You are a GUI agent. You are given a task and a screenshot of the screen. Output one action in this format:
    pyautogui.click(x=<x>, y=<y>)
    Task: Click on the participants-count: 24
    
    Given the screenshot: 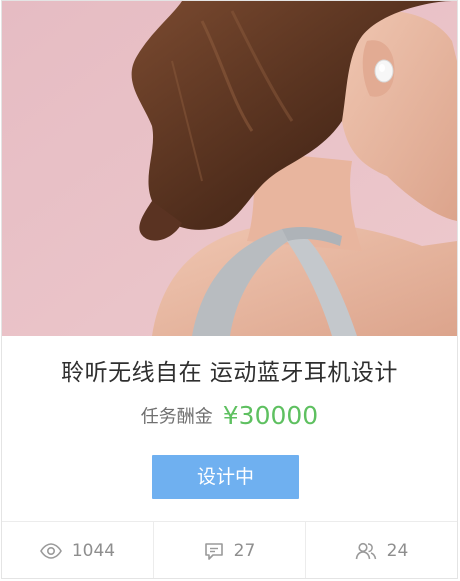 What is the action you would take?
    pyautogui.click(x=397, y=551)
    